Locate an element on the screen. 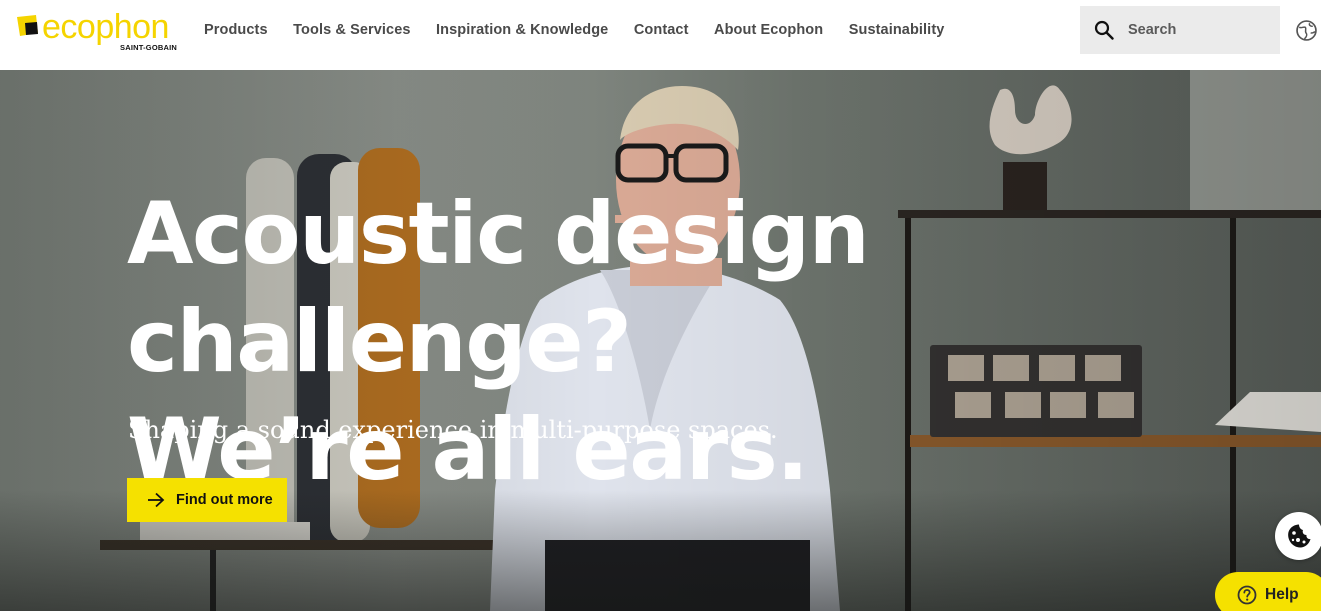 This screenshot has width=1321, height=611. globe-icon is located at coordinates (1306, 30).